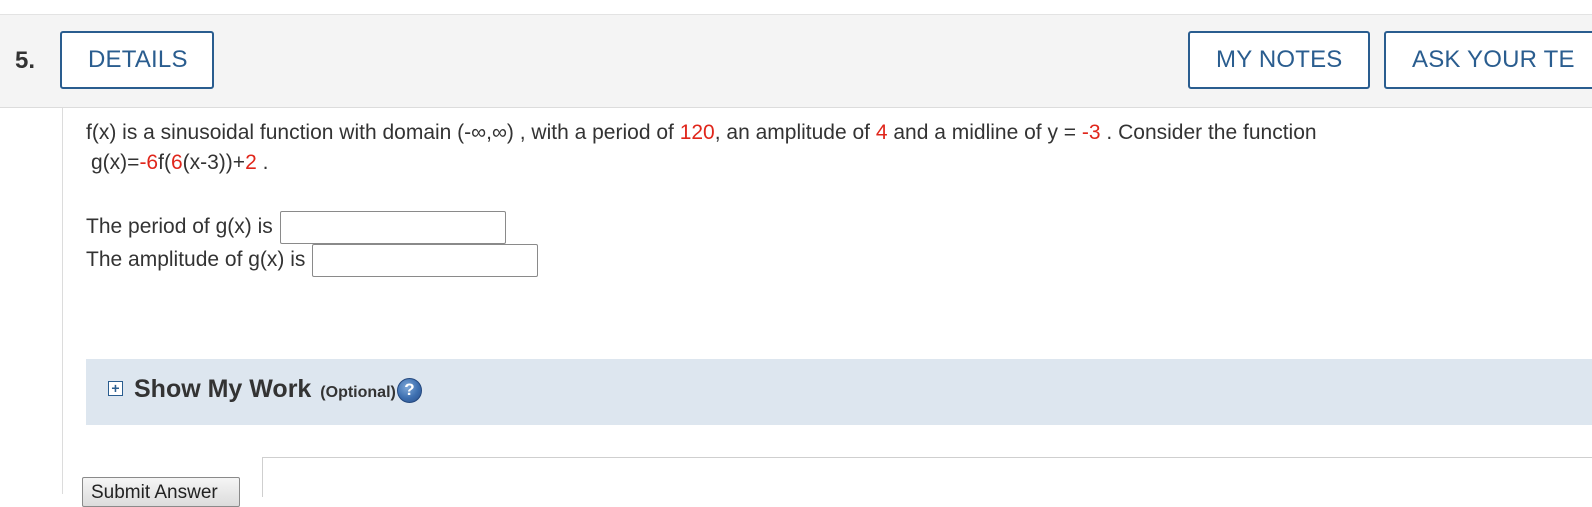 Image resolution: width=1592 pixels, height=507 pixels. Describe the element at coordinates (795, 132) in the screenshot. I see `problem-text-amplitude: , an amplitude of` at that location.